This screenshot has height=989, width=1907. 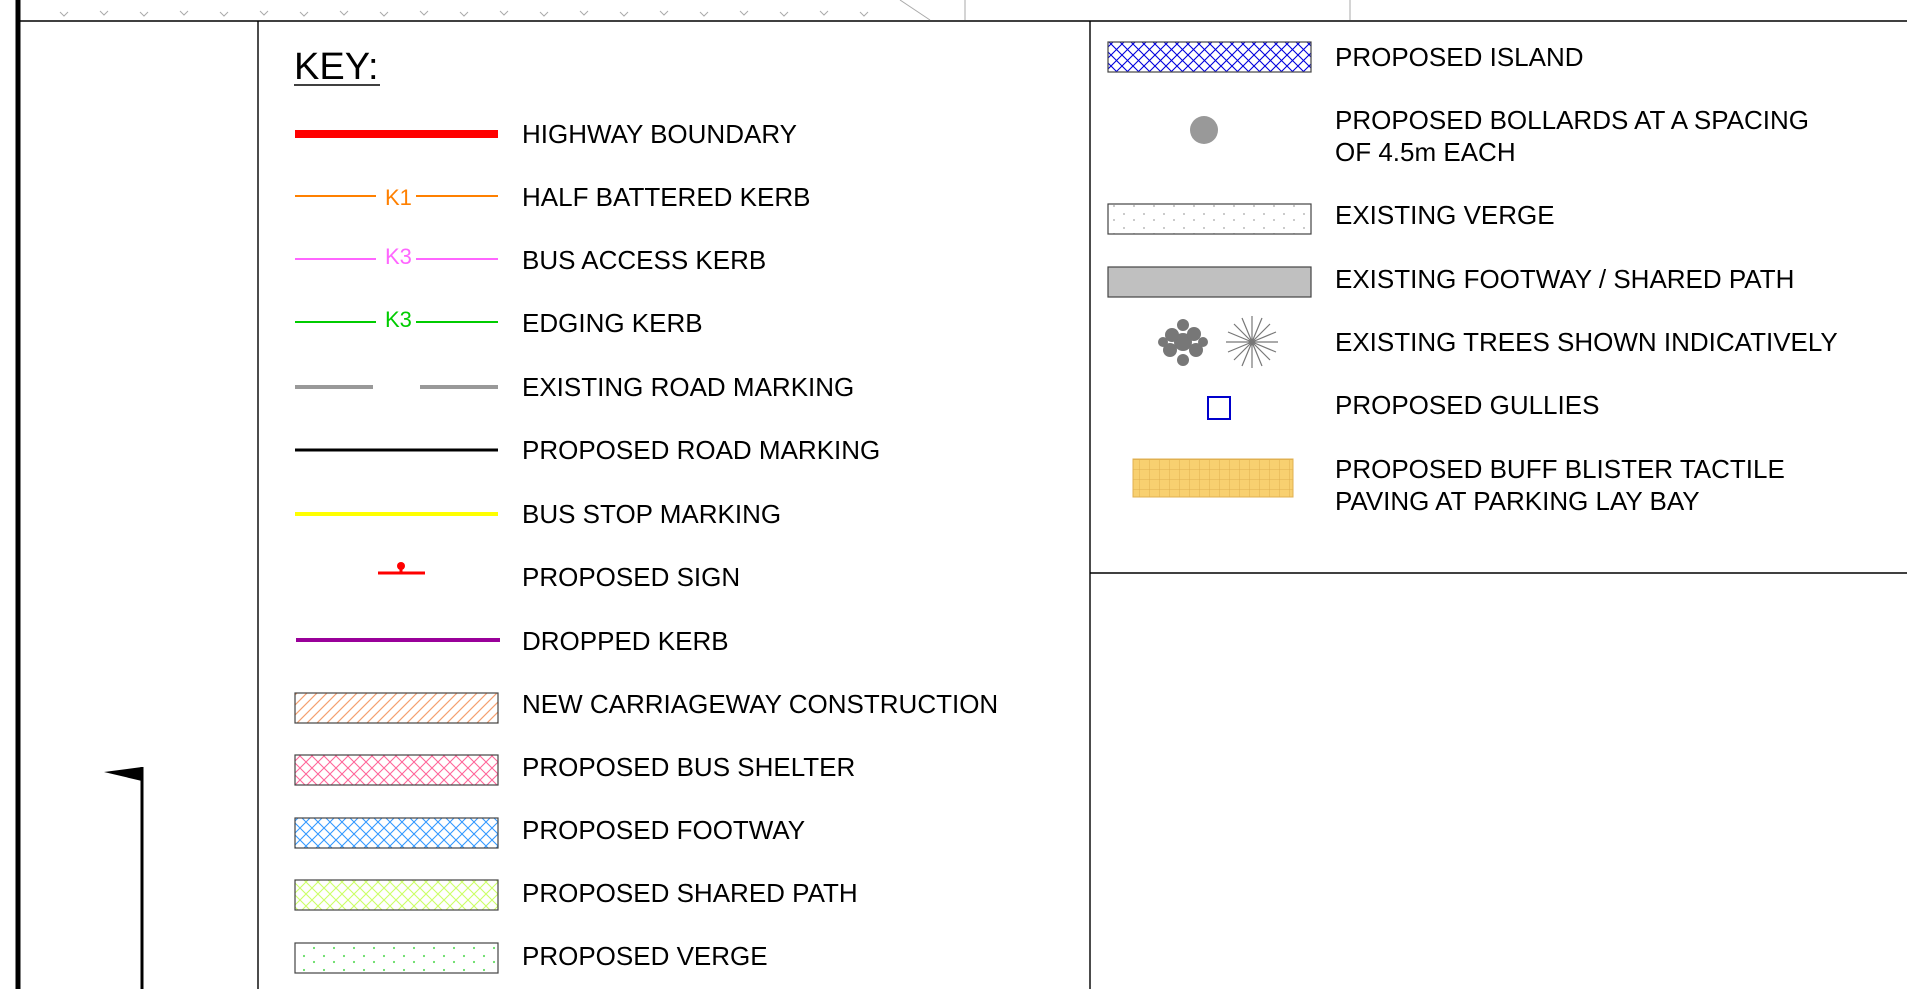 What do you see at coordinates (1564, 279) in the screenshot?
I see `legend-label: EXISTING FOOTWAY / SHARED PATH` at bounding box center [1564, 279].